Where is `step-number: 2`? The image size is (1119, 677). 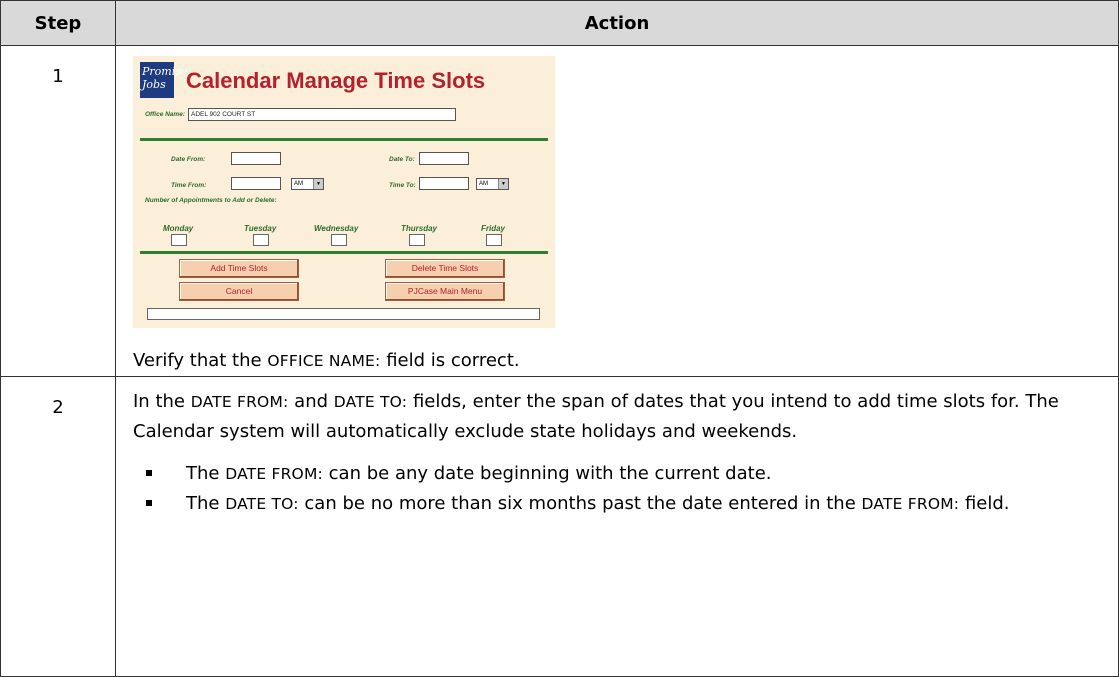
step-number: 2 is located at coordinates (58, 526).